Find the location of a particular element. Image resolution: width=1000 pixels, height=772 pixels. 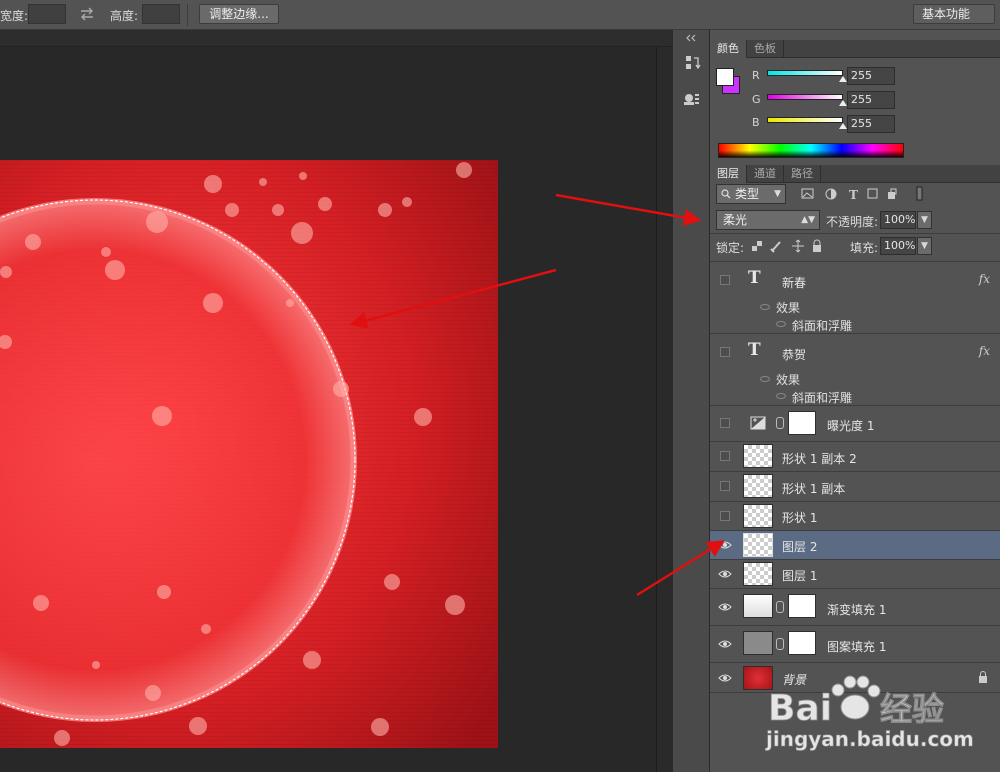

layer-row-text-xinchun: T 新春 fx 效果 斜面和浮雕 is located at coordinates (855, 298).